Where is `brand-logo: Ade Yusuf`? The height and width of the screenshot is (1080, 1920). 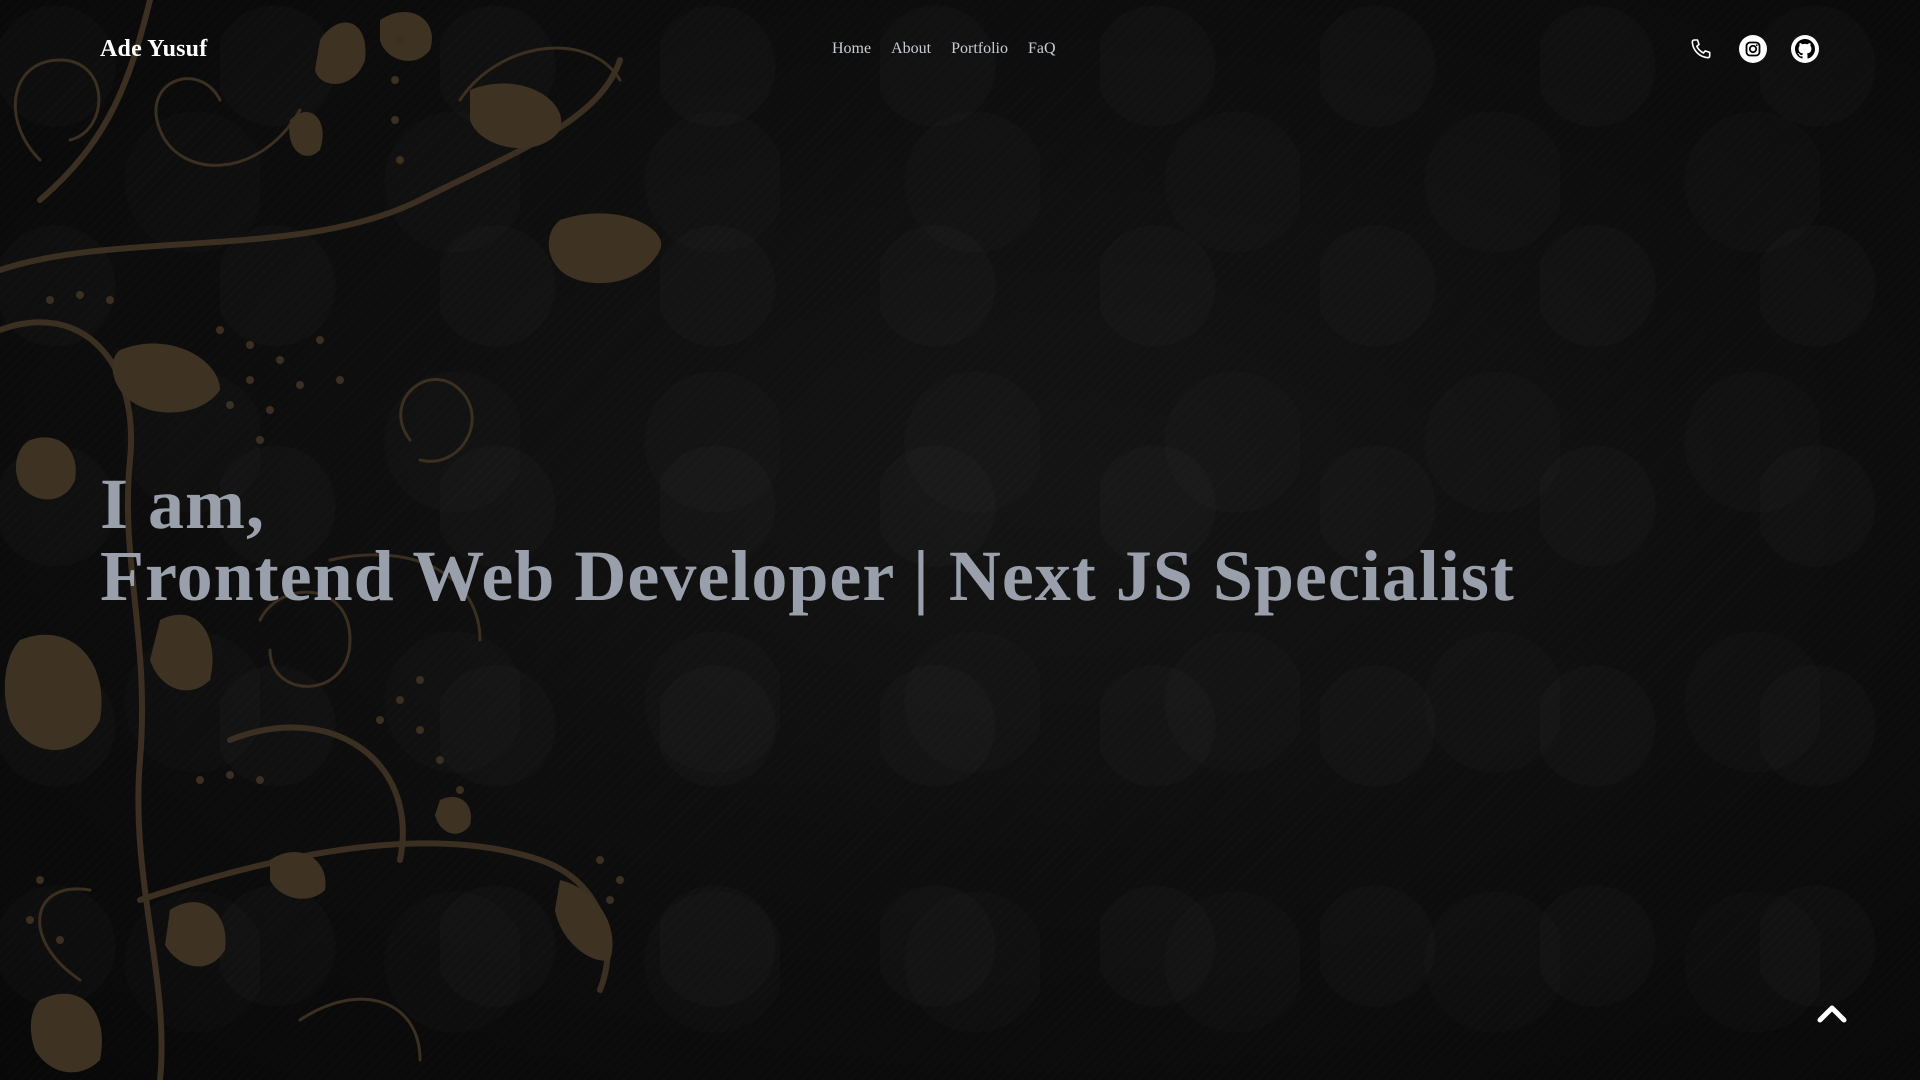
brand-logo: Ade Yusuf is located at coordinates (153, 49).